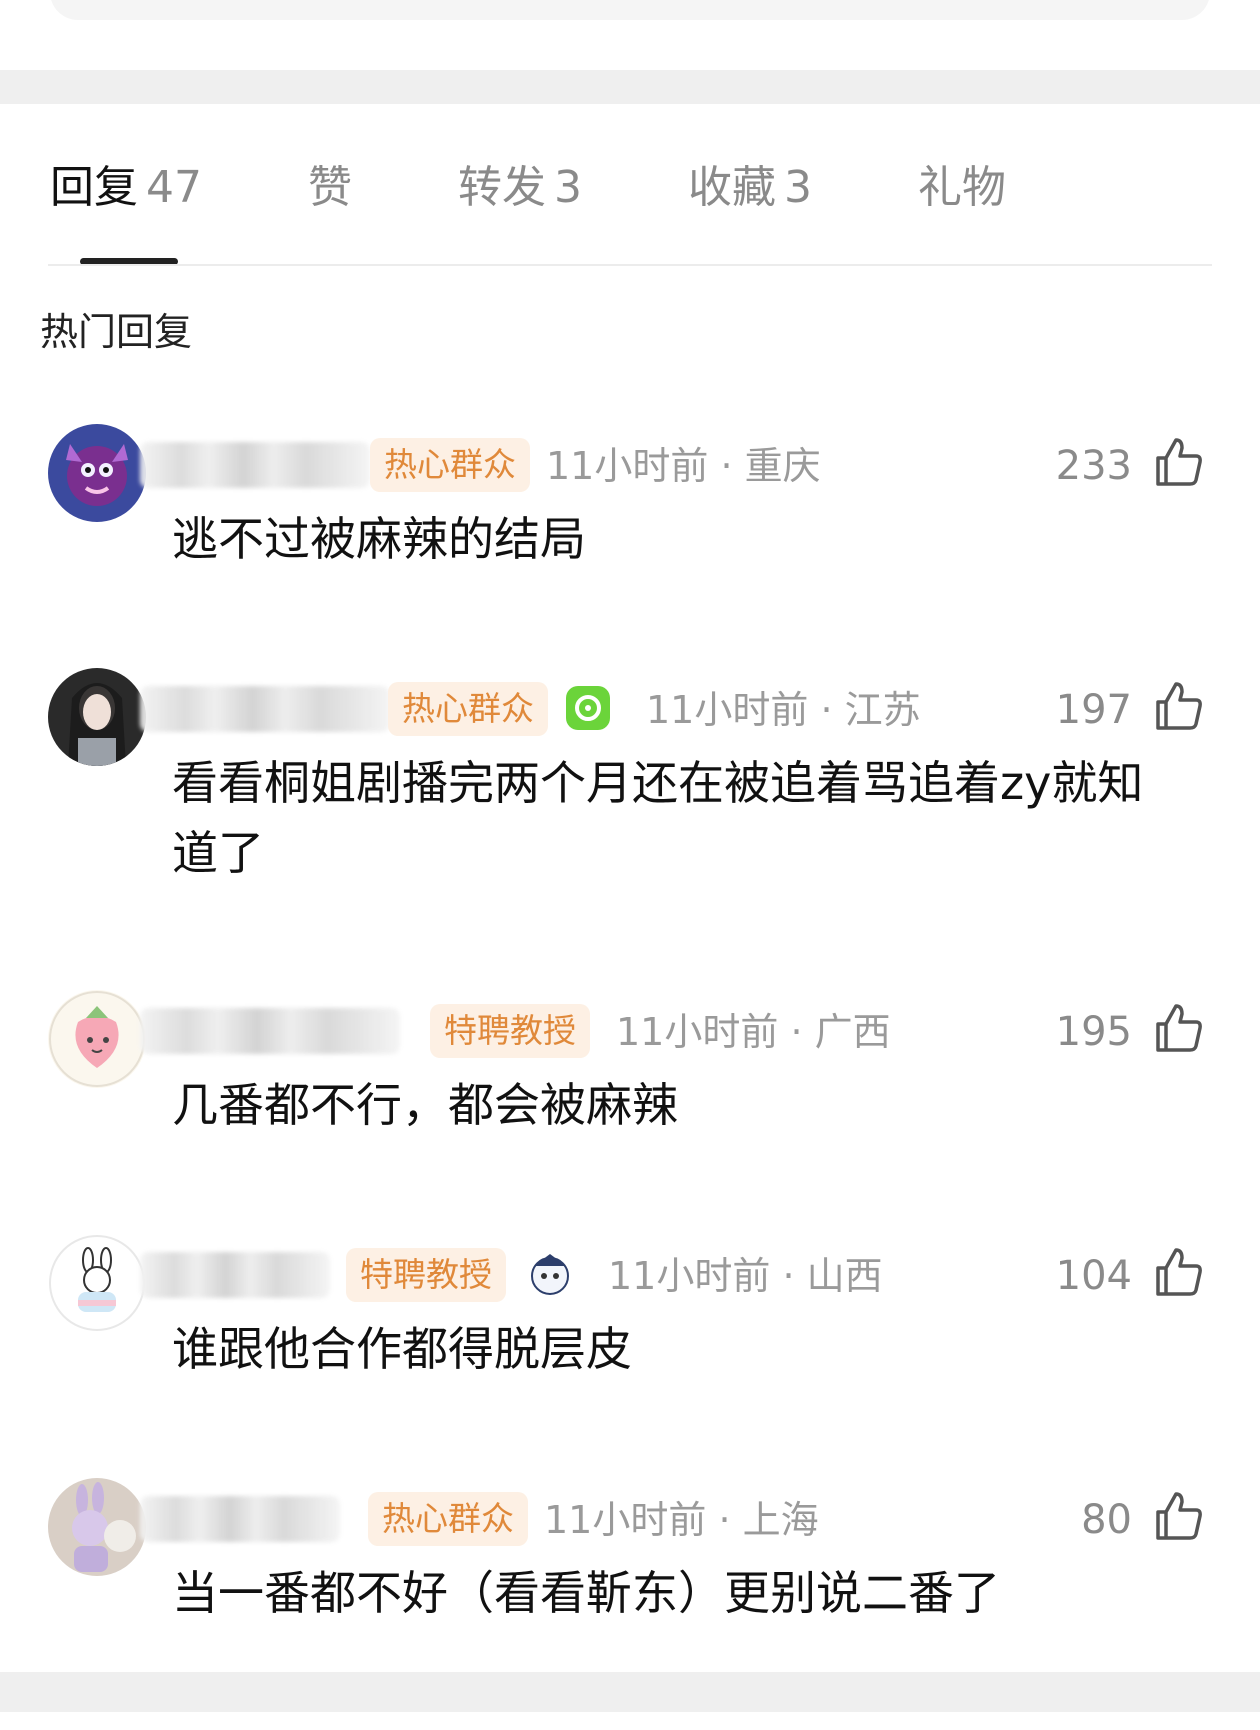 The height and width of the screenshot is (1730, 1260). I want to click on section-separator, so click(630, 87).